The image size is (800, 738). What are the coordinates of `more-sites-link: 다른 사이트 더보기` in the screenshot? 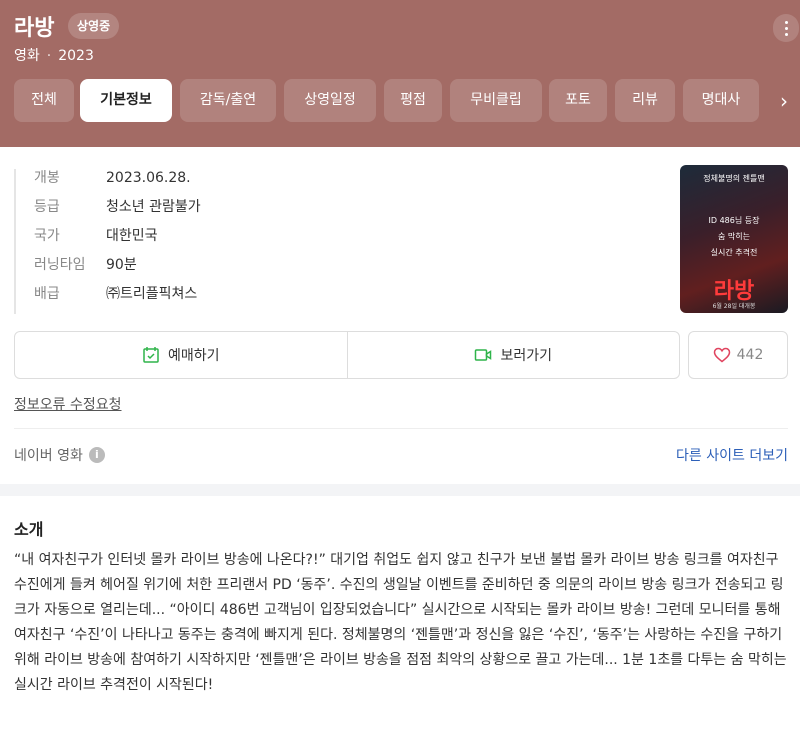 It's located at (732, 455).